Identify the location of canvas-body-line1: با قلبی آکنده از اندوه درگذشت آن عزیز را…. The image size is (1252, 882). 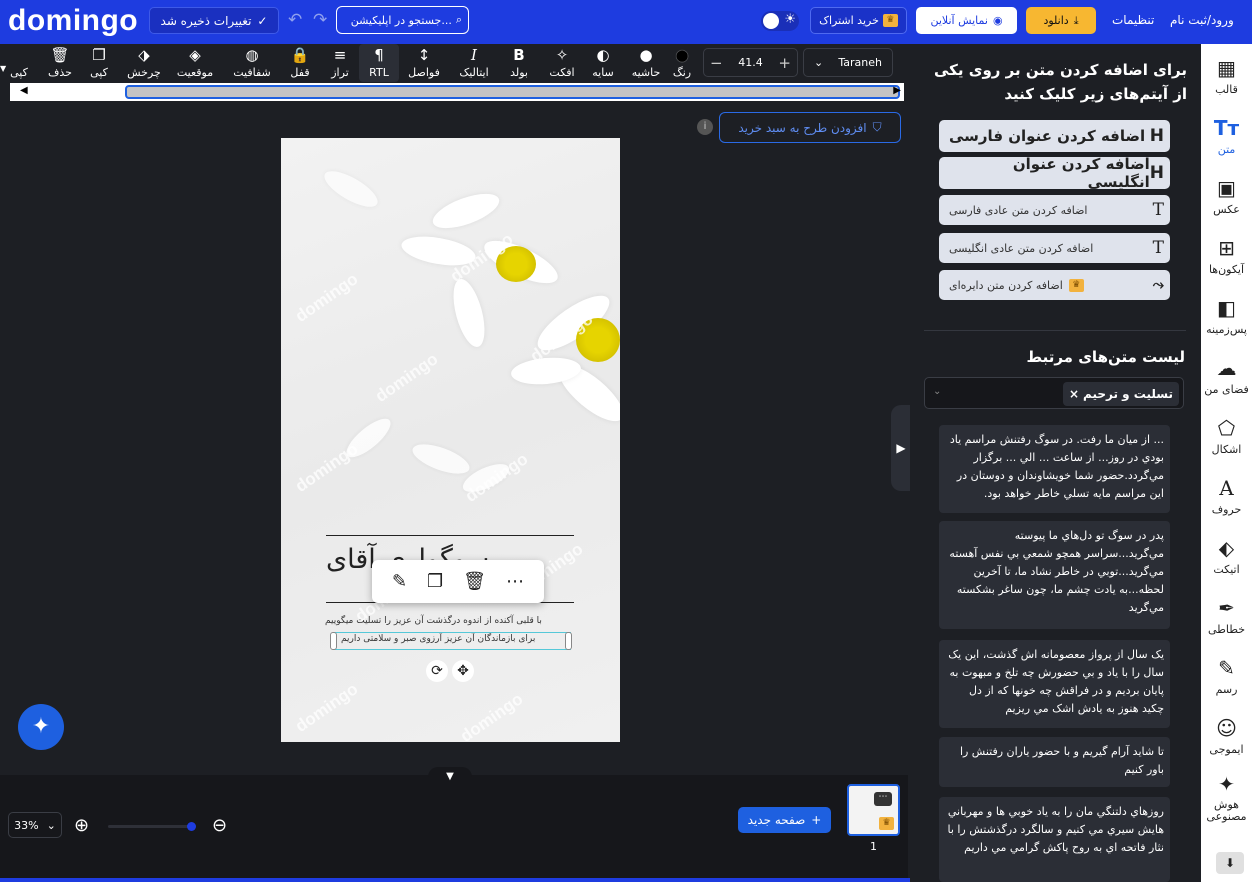
(433, 621).